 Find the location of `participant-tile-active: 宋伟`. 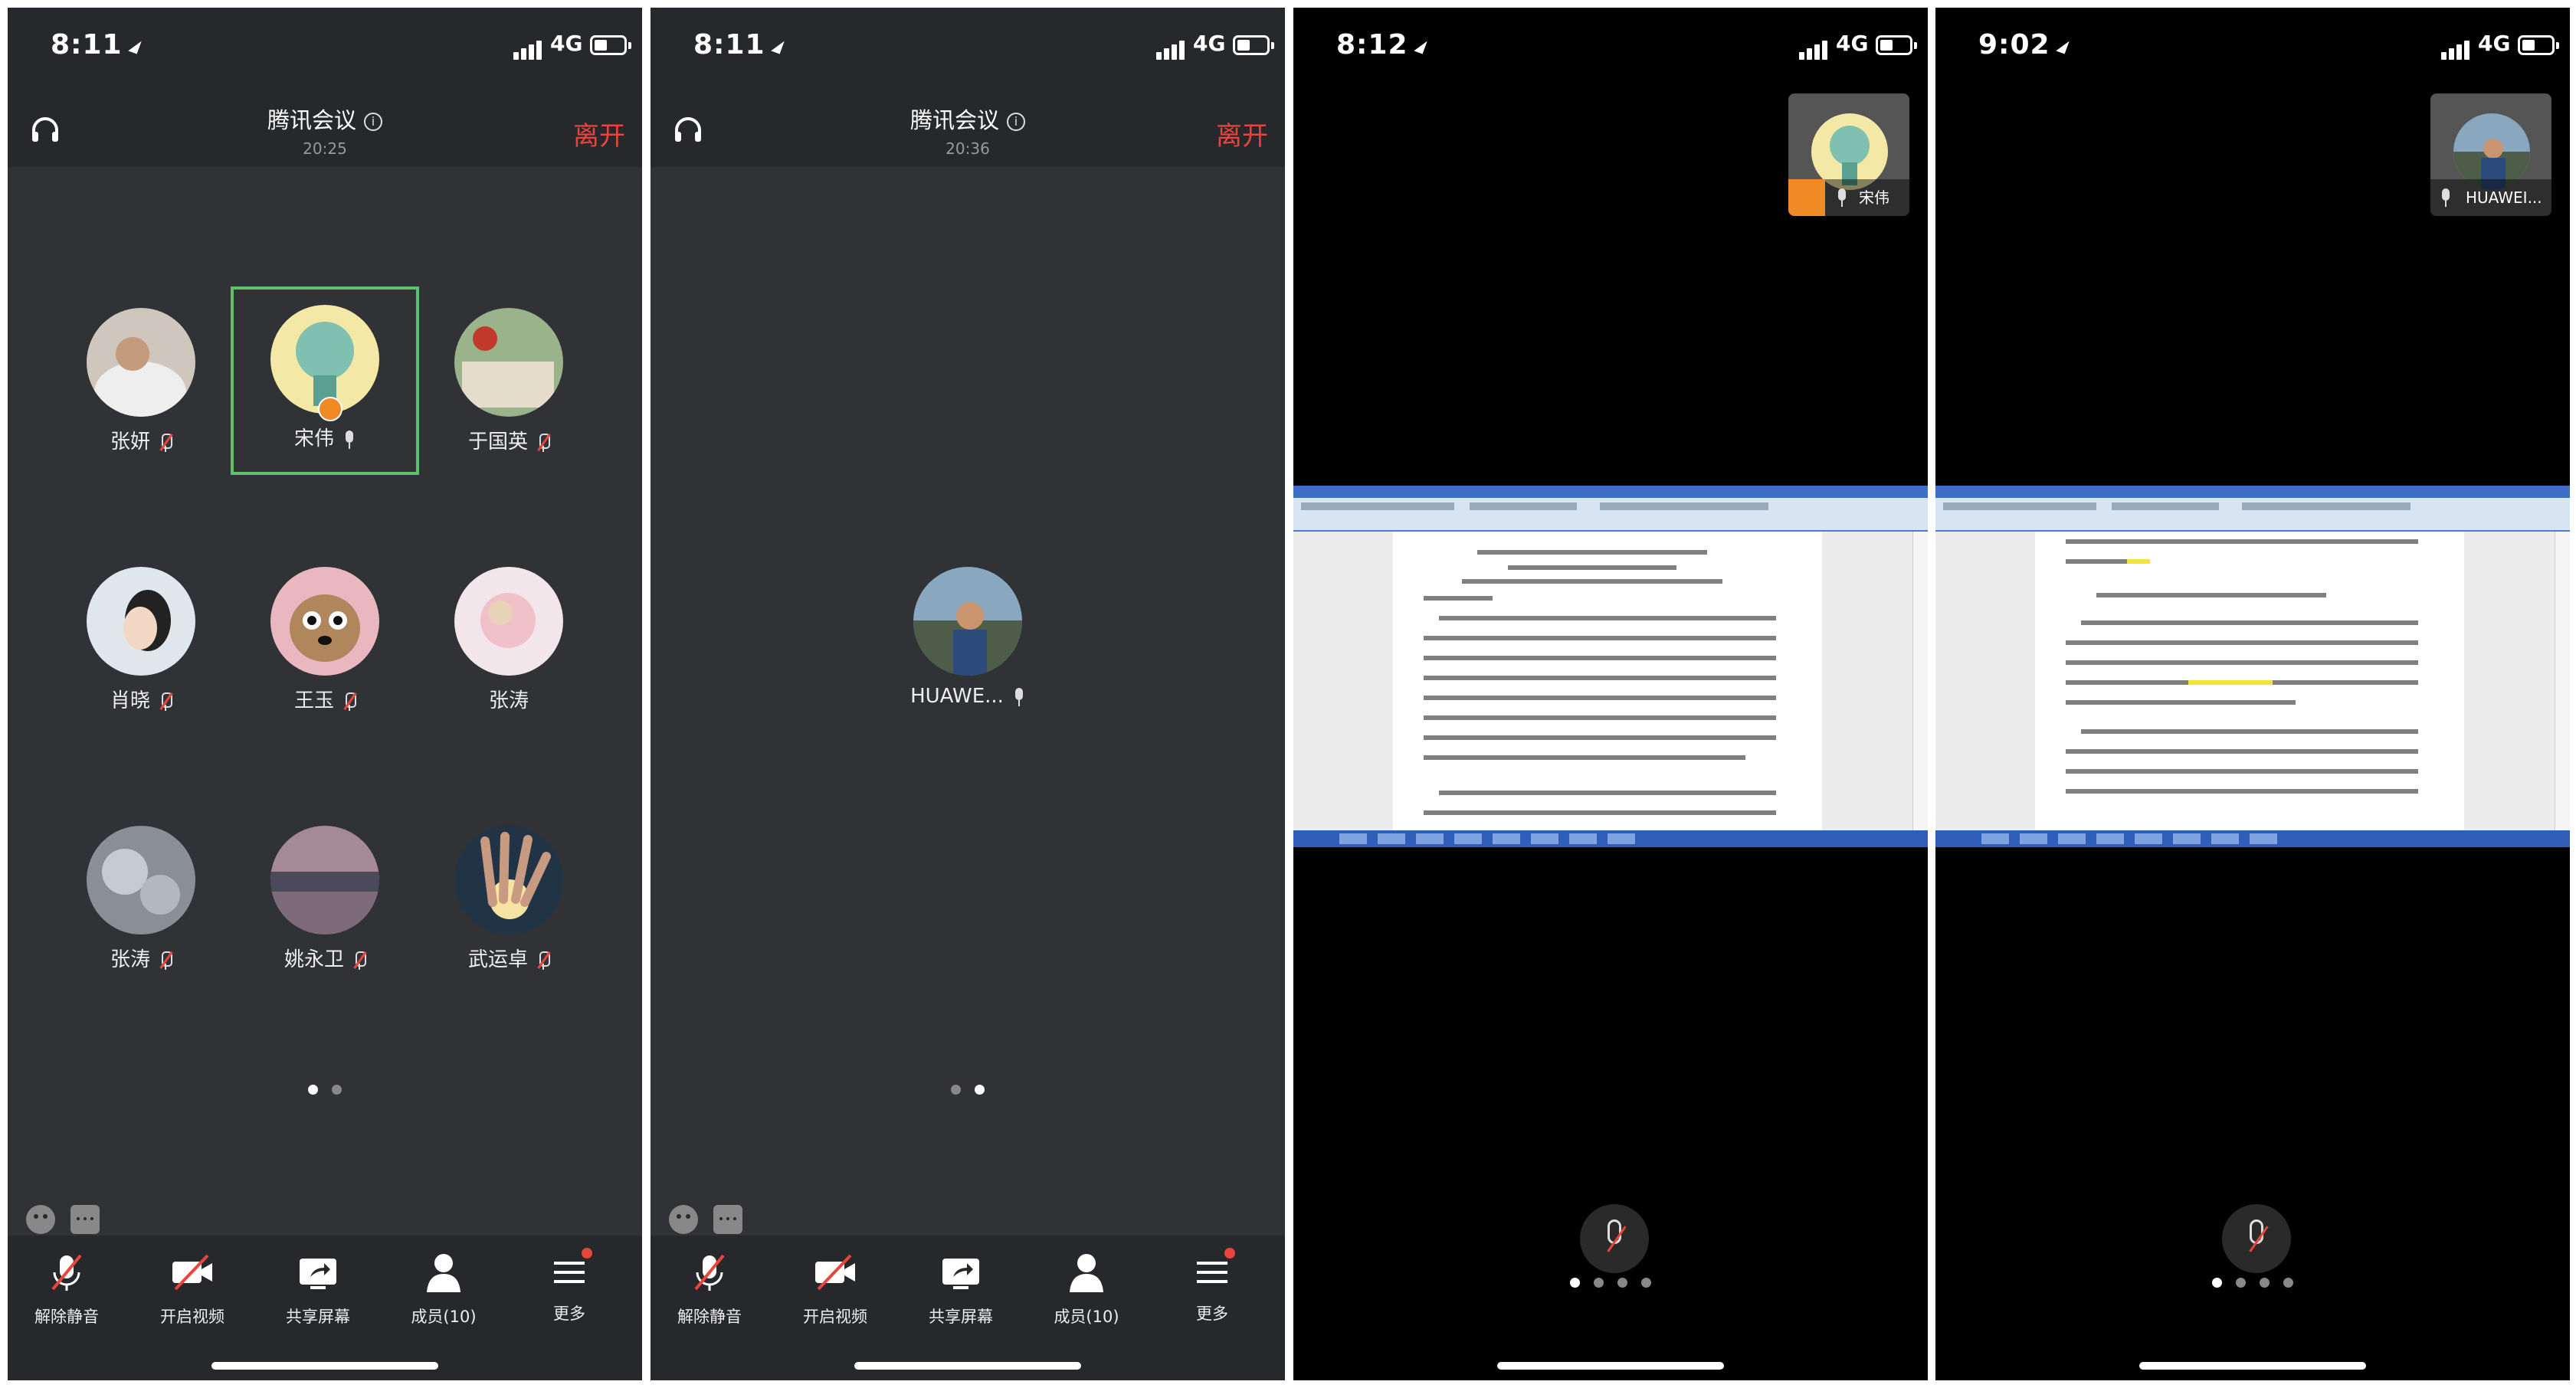

participant-tile-active: 宋伟 is located at coordinates (325, 380).